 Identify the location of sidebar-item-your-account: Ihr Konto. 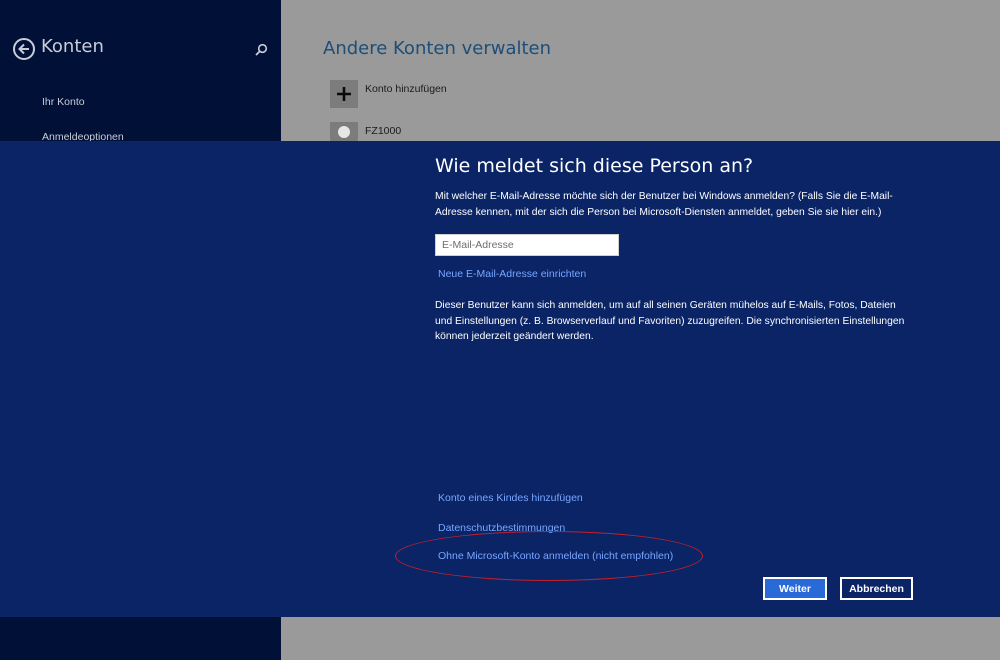
(63, 102).